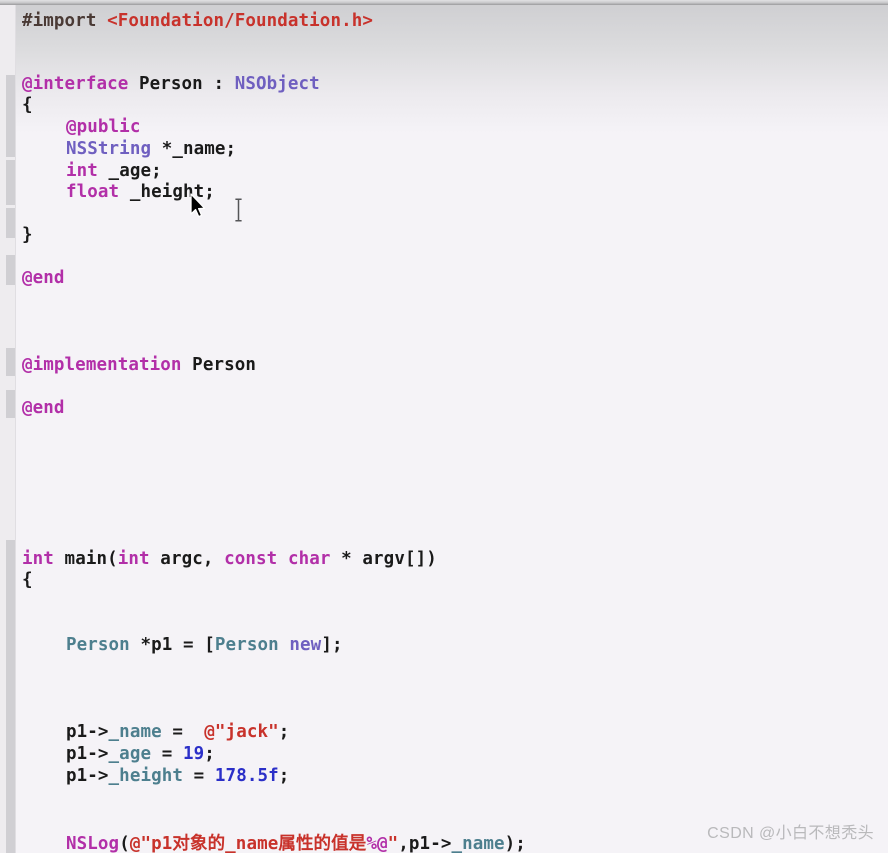 The image size is (888, 853). I want to click on code-line: }, so click(27, 235).